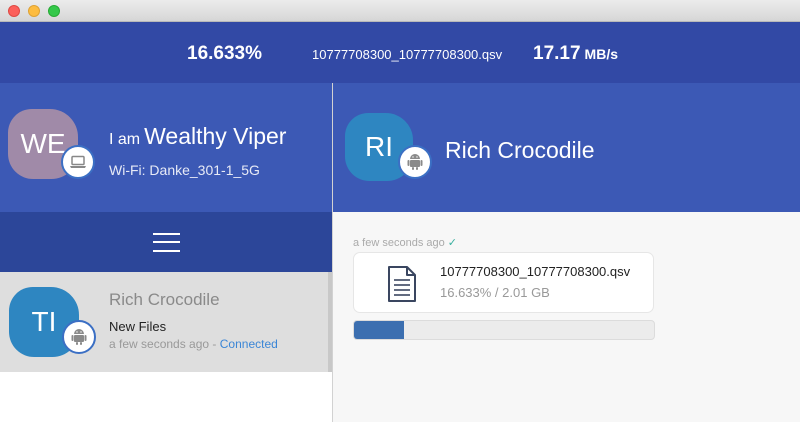 The image size is (800, 422). I want to click on minimize-window-button, so click(34, 11).